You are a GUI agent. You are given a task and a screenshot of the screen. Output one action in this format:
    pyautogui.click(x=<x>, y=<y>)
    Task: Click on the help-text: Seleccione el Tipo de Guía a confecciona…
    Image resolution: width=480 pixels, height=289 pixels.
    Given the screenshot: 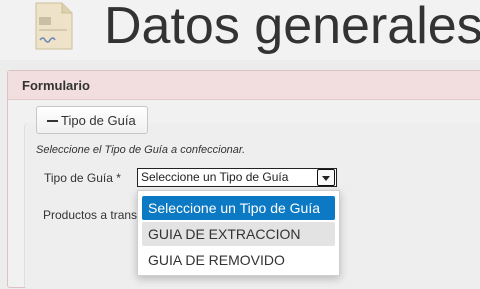 What is the action you would take?
    pyautogui.click(x=141, y=150)
    